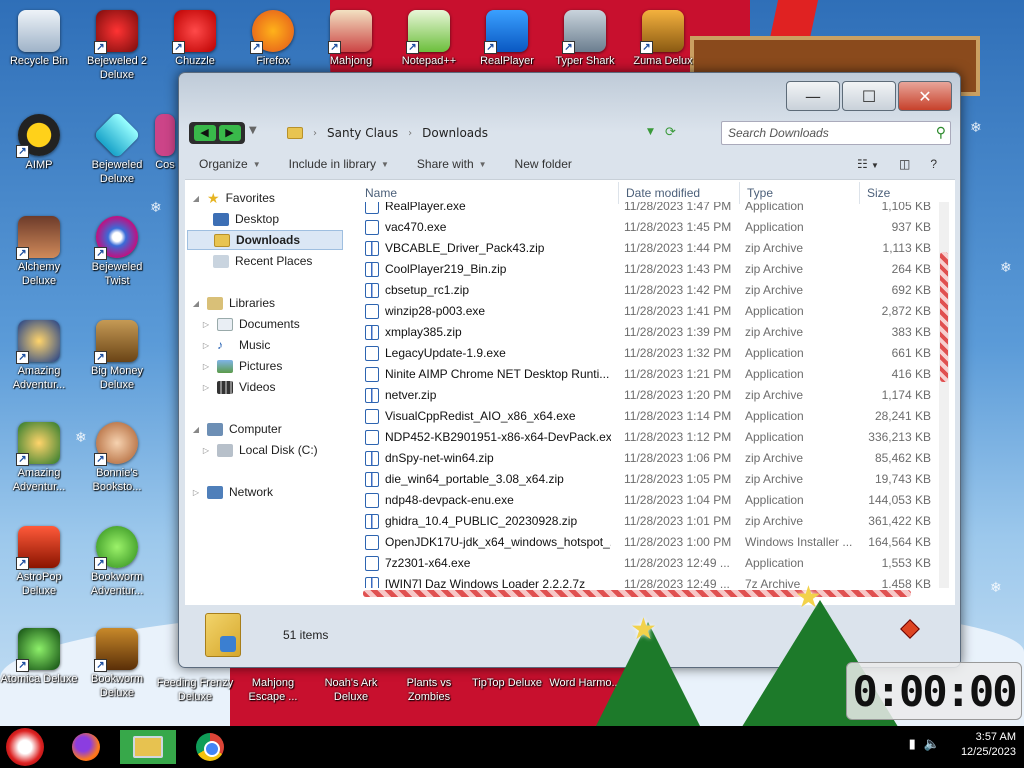 The image size is (1024, 768). I want to click on desktop-icon-bejeweled-twist: ↗ Bejeweled Twist, so click(117, 250).